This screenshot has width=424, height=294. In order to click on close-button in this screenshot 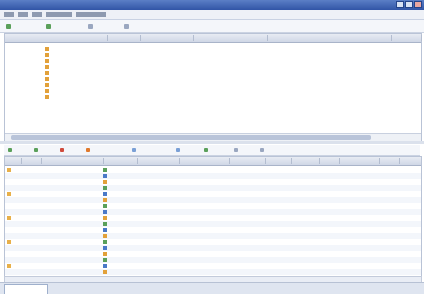, I will do `click(418, 4)`.